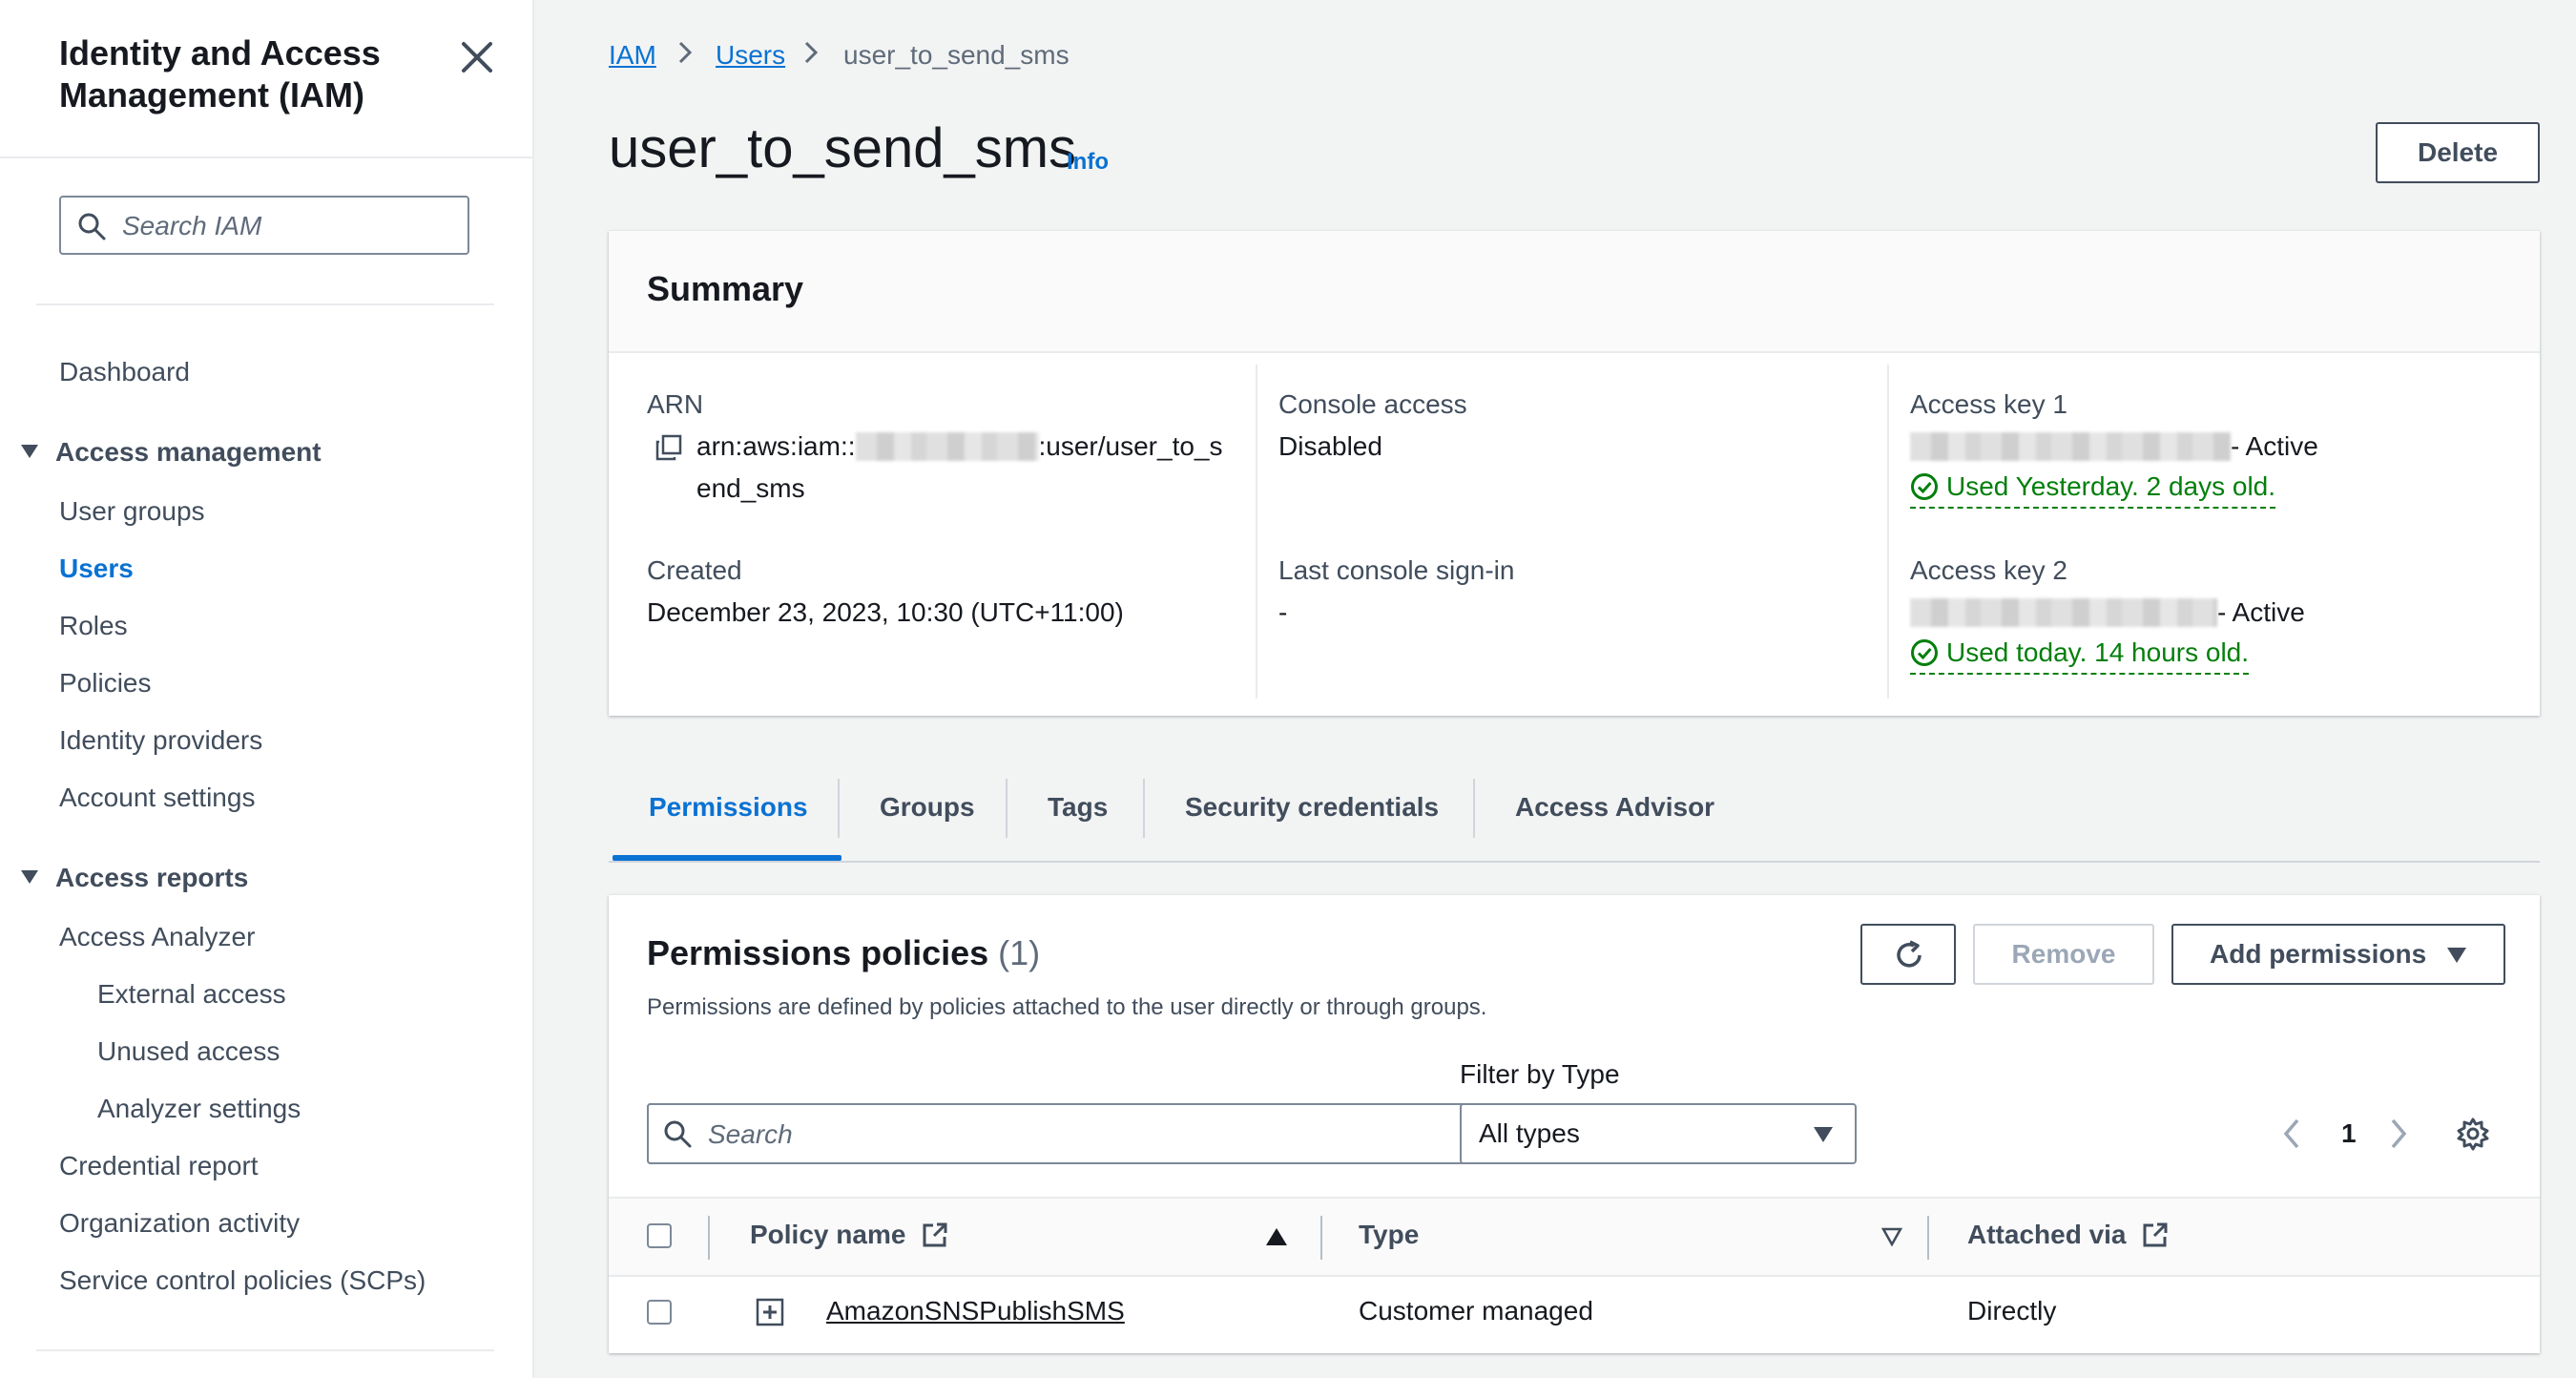 Image resolution: width=2576 pixels, height=1378 pixels. Describe the element at coordinates (105, 683) in the screenshot. I see `sidebar-item-policies: Policies` at that location.